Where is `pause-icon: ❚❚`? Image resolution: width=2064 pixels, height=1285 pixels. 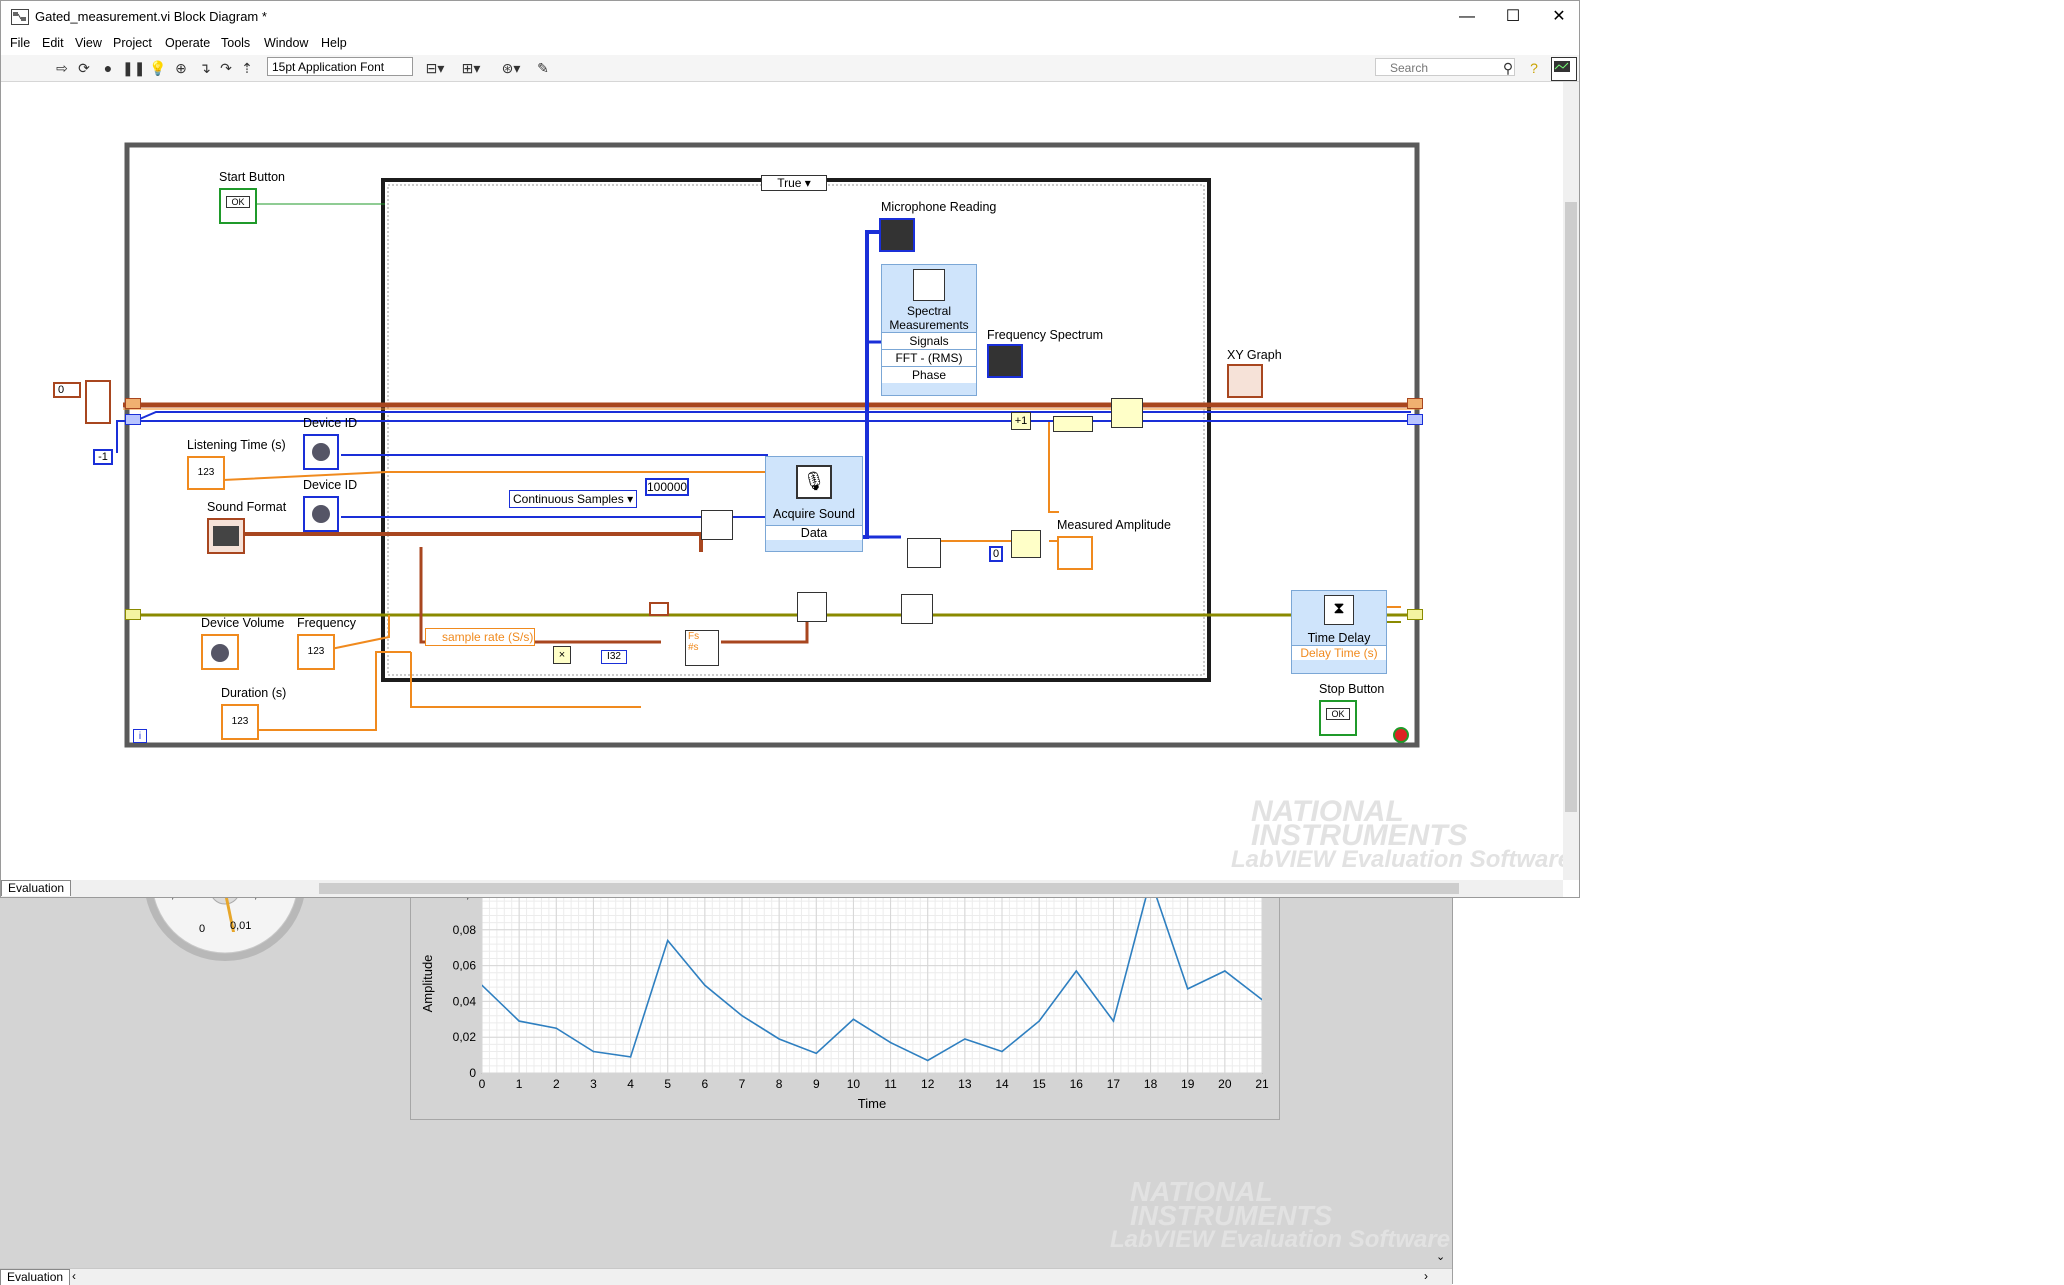 pause-icon: ❚❚ is located at coordinates (131, 68).